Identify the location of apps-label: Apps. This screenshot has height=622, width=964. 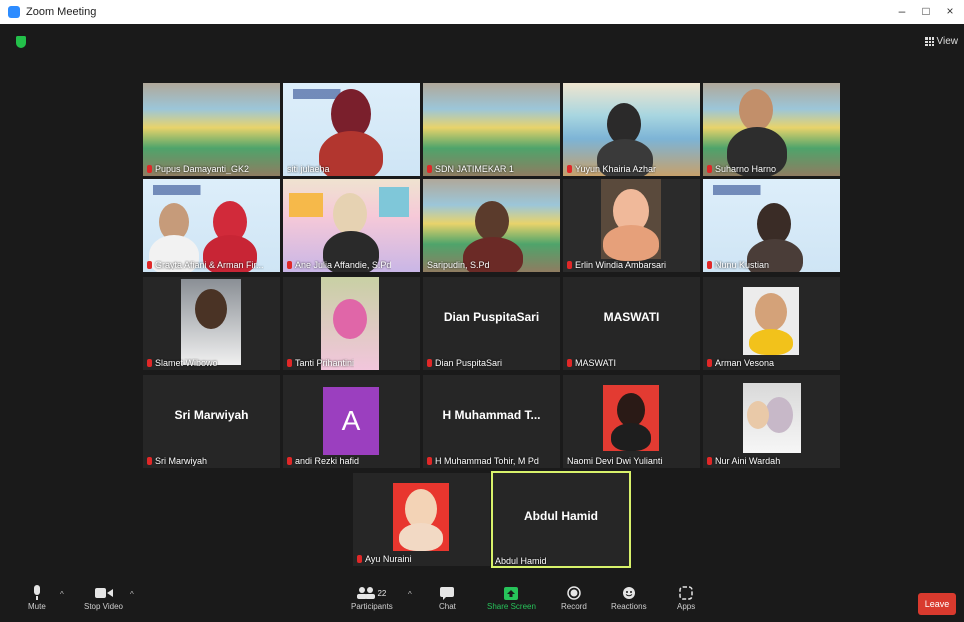
(686, 606).